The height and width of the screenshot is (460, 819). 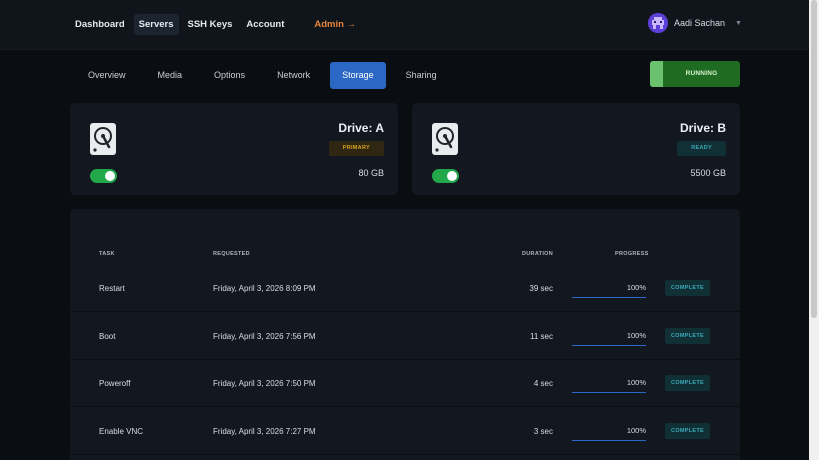 I want to click on tab-storage: Storage, so click(x=358, y=75).